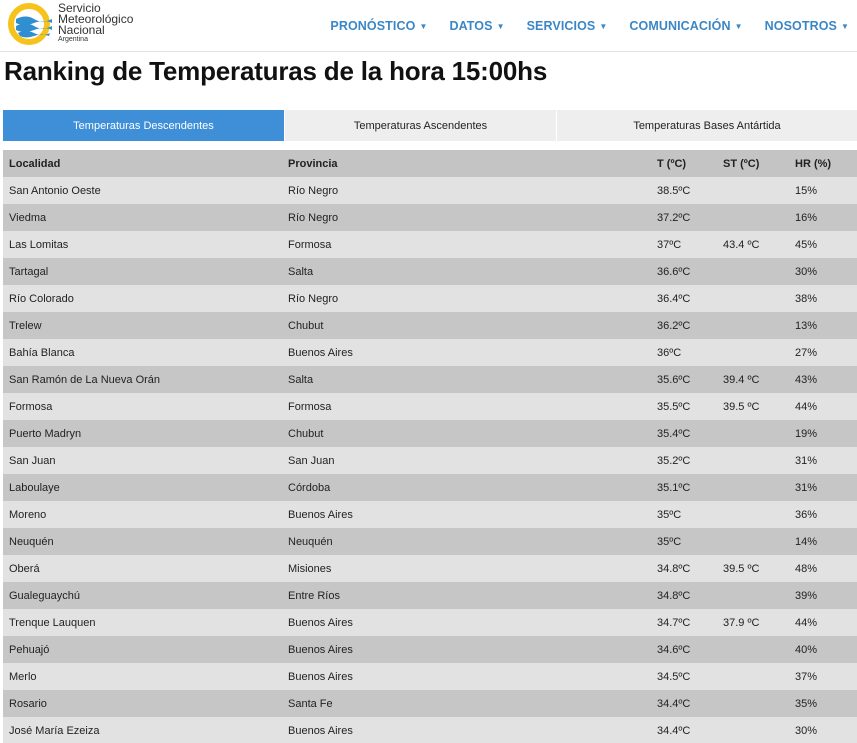  I want to click on nav-servicios: SERVICIOS ▼, so click(567, 26).